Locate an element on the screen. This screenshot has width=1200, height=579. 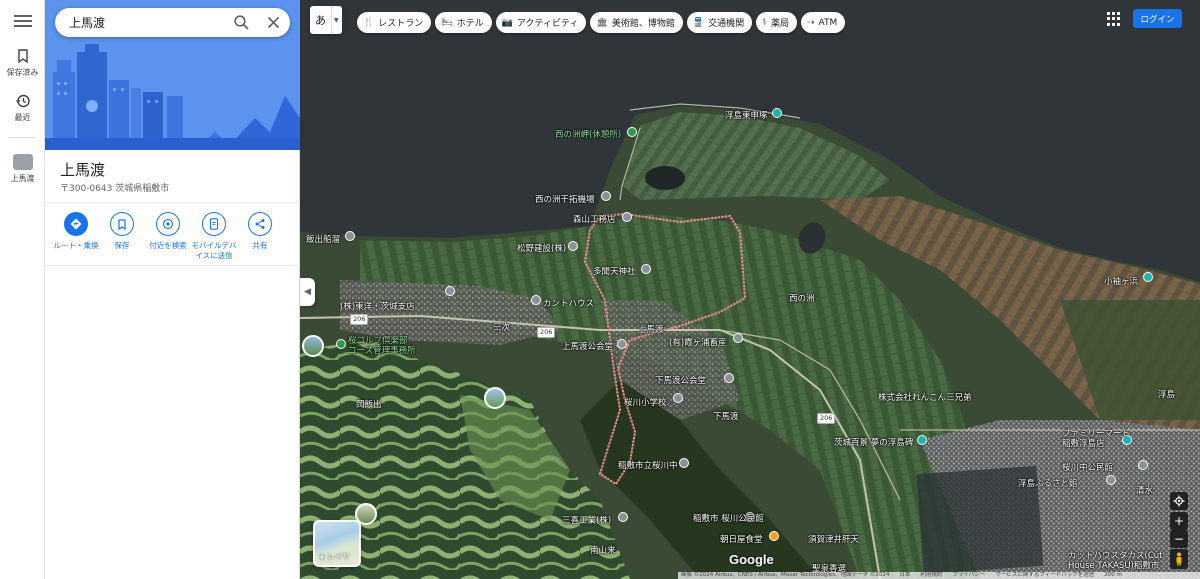
chip-hotel: 🛏 ホテル is located at coordinates (463, 22).